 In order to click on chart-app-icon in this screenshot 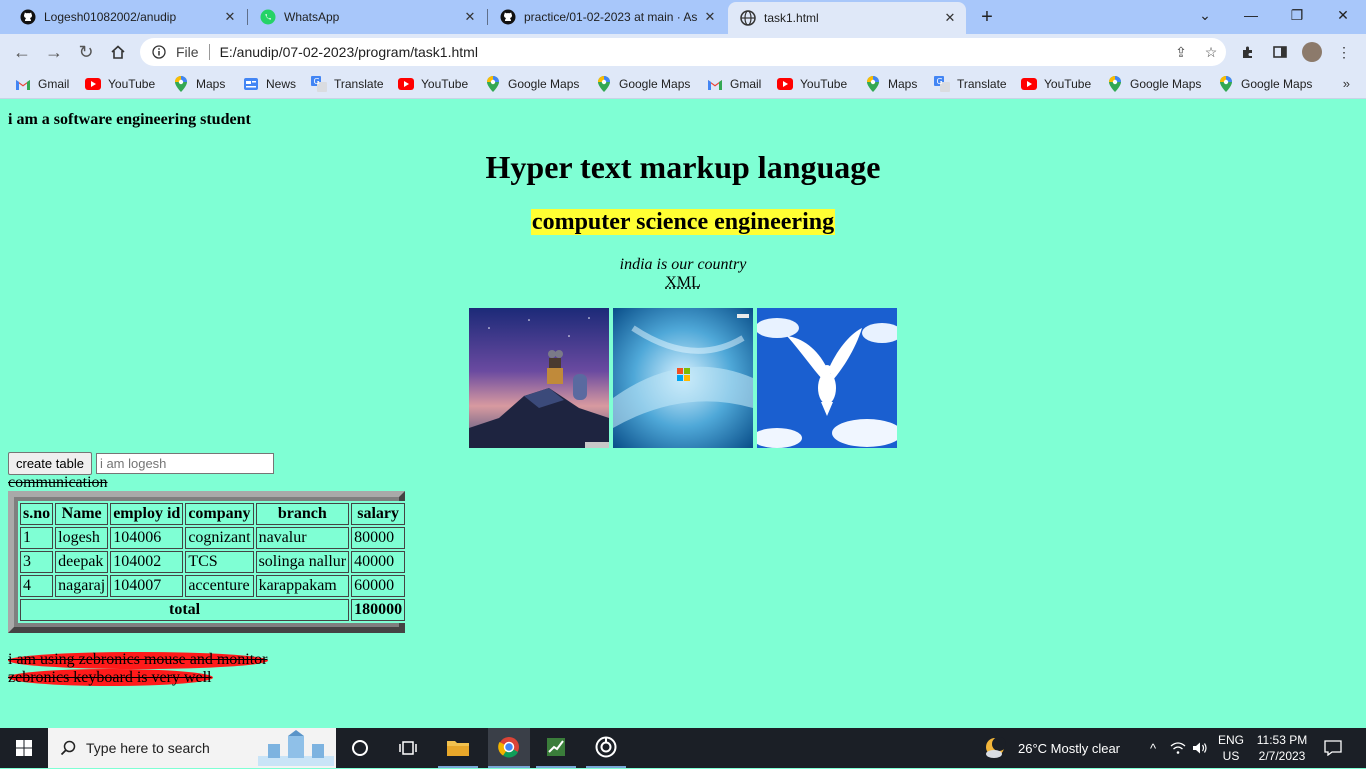, I will do `click(556, 748)`.